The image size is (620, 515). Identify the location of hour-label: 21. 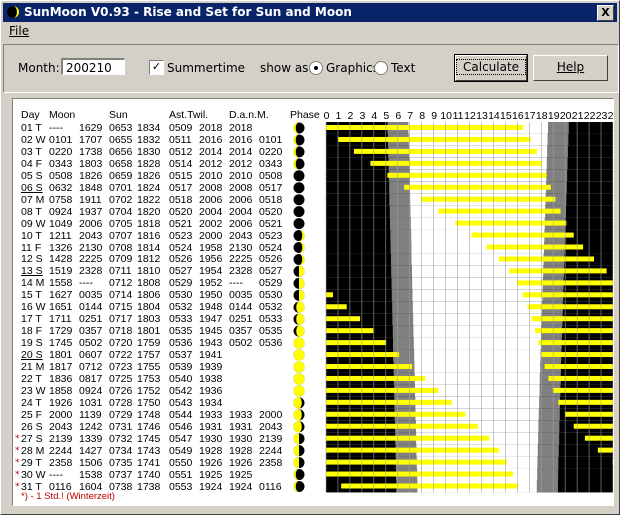
(578, 116).